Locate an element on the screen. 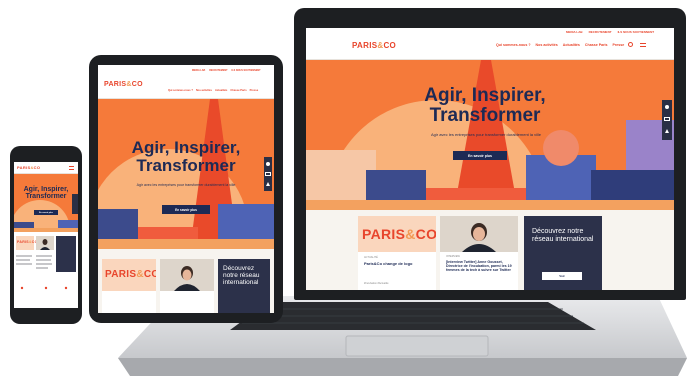  card-logo-news: PARIS&CO is located at coordinates (129, 286).